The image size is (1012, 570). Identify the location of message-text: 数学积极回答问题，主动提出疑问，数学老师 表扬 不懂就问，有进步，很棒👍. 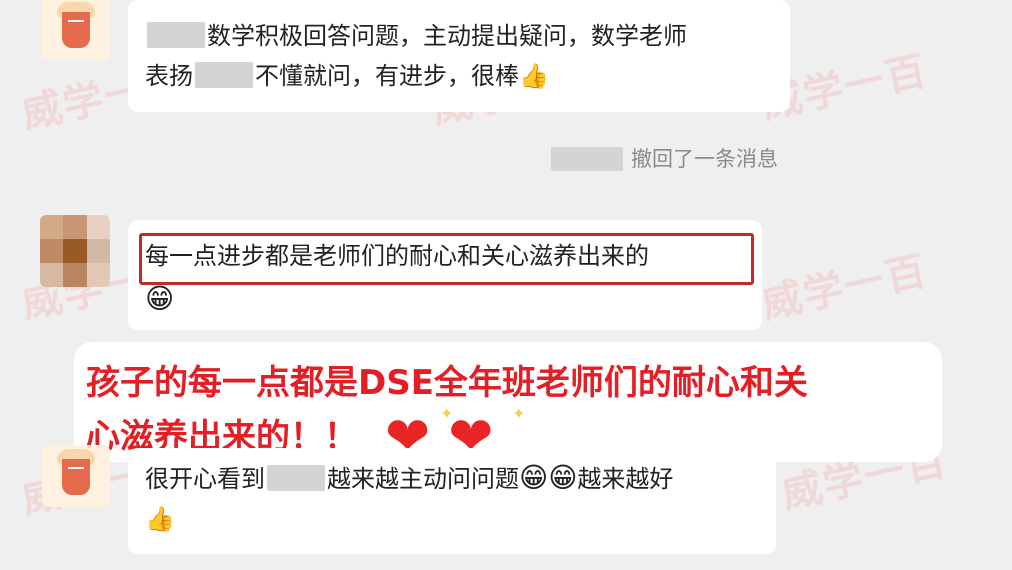
(416, 56).